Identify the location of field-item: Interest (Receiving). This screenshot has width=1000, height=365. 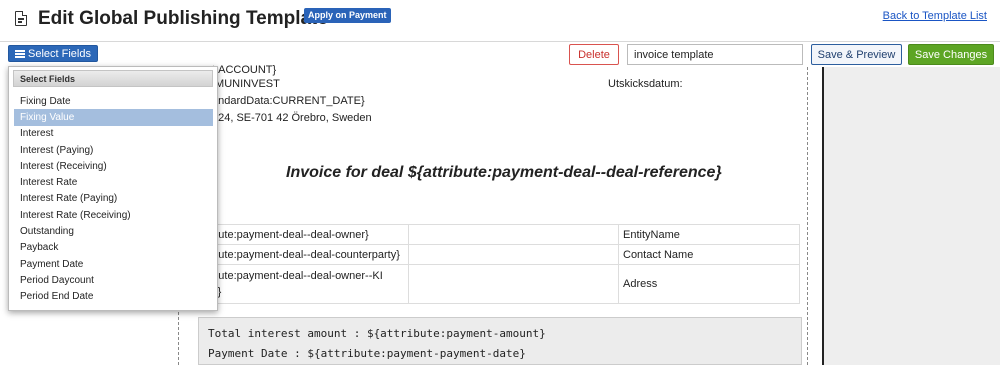
(111, 166).